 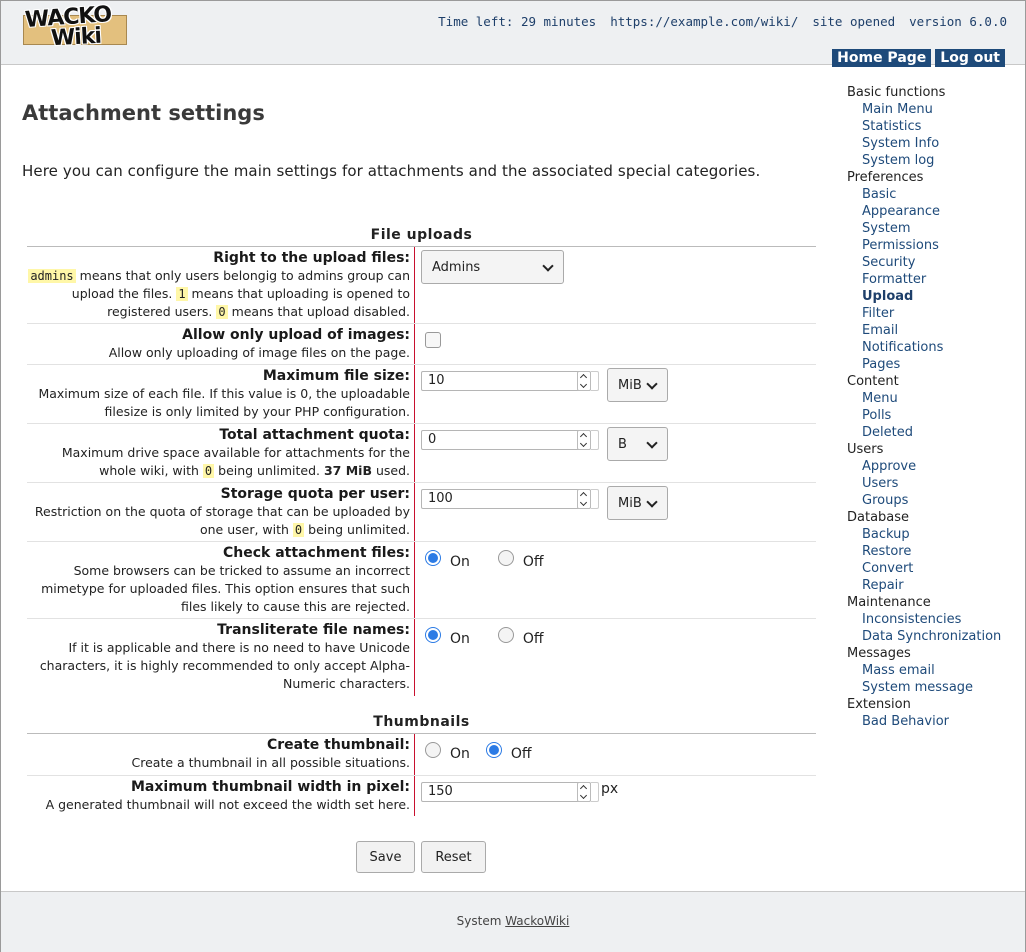 What do you see at coordinates (924, 296) in the screenshot?
I see `sidebar-item-upload: Upload` at bounding box center [924, 296].